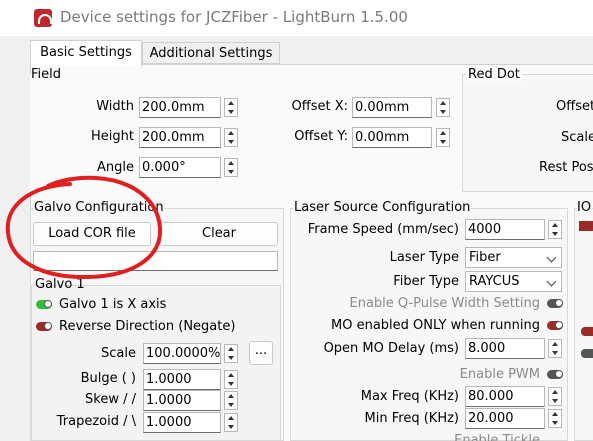 This screenshot has height=441, width=593. I want to click on enable-pwm-label: Enable PWM, so click(499, 374).